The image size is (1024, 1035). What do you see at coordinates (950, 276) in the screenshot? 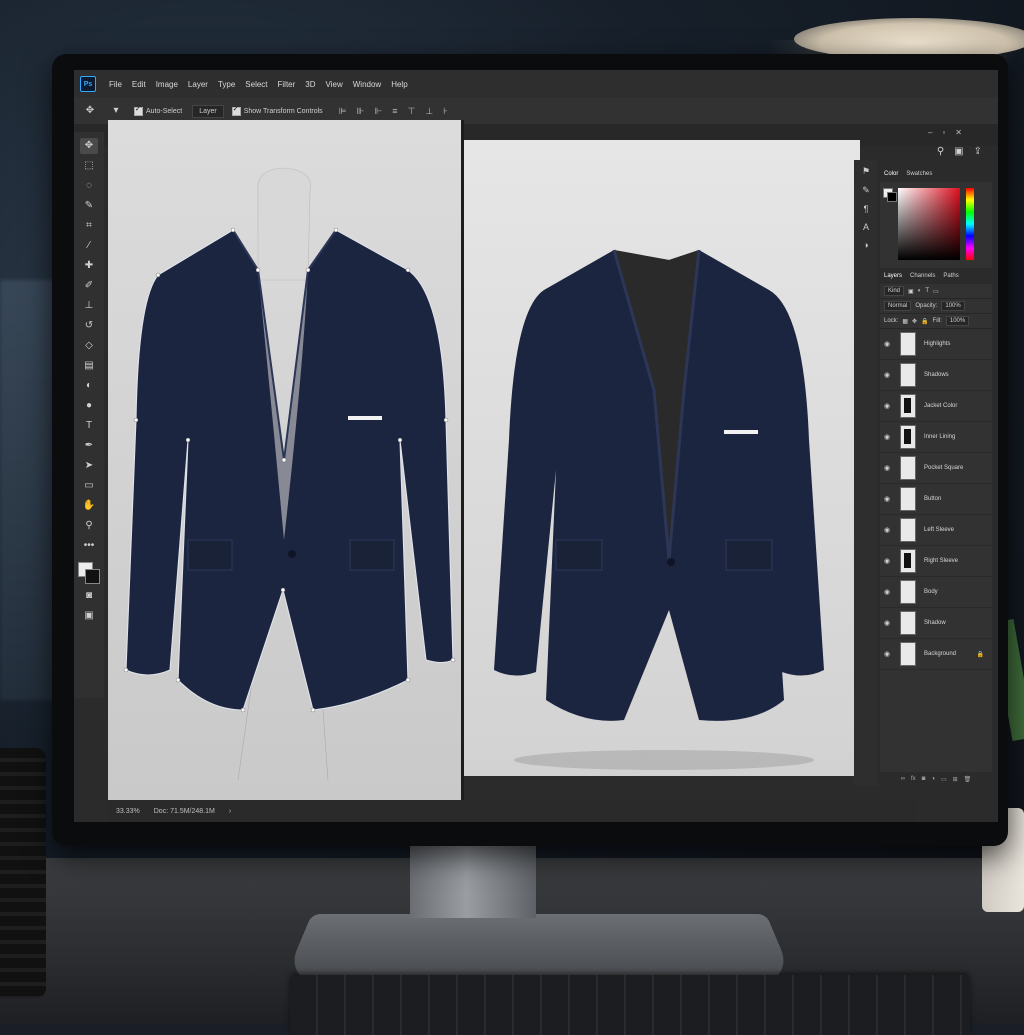
I see `tab-paths: Paths` at bounding box center [950, 276].